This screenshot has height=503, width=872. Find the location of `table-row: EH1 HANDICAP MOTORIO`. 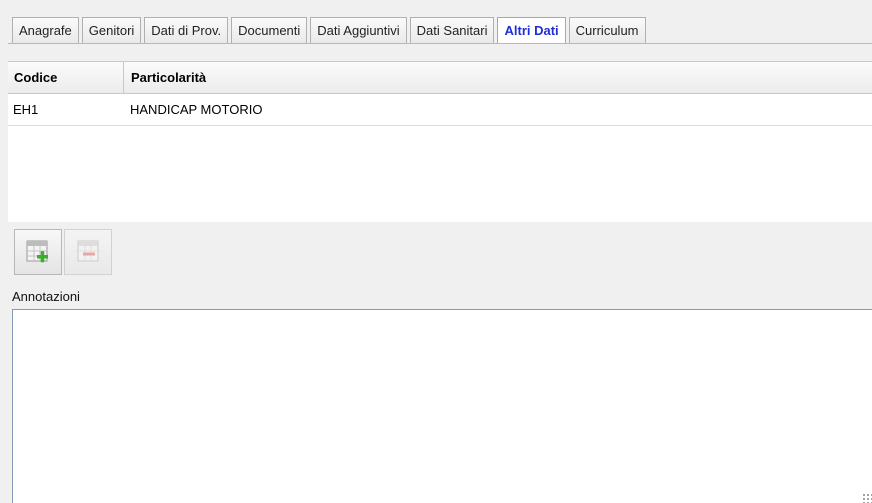

table-row: EH1 HANDICAP MOTORIO is located at coordinates (440, 110).